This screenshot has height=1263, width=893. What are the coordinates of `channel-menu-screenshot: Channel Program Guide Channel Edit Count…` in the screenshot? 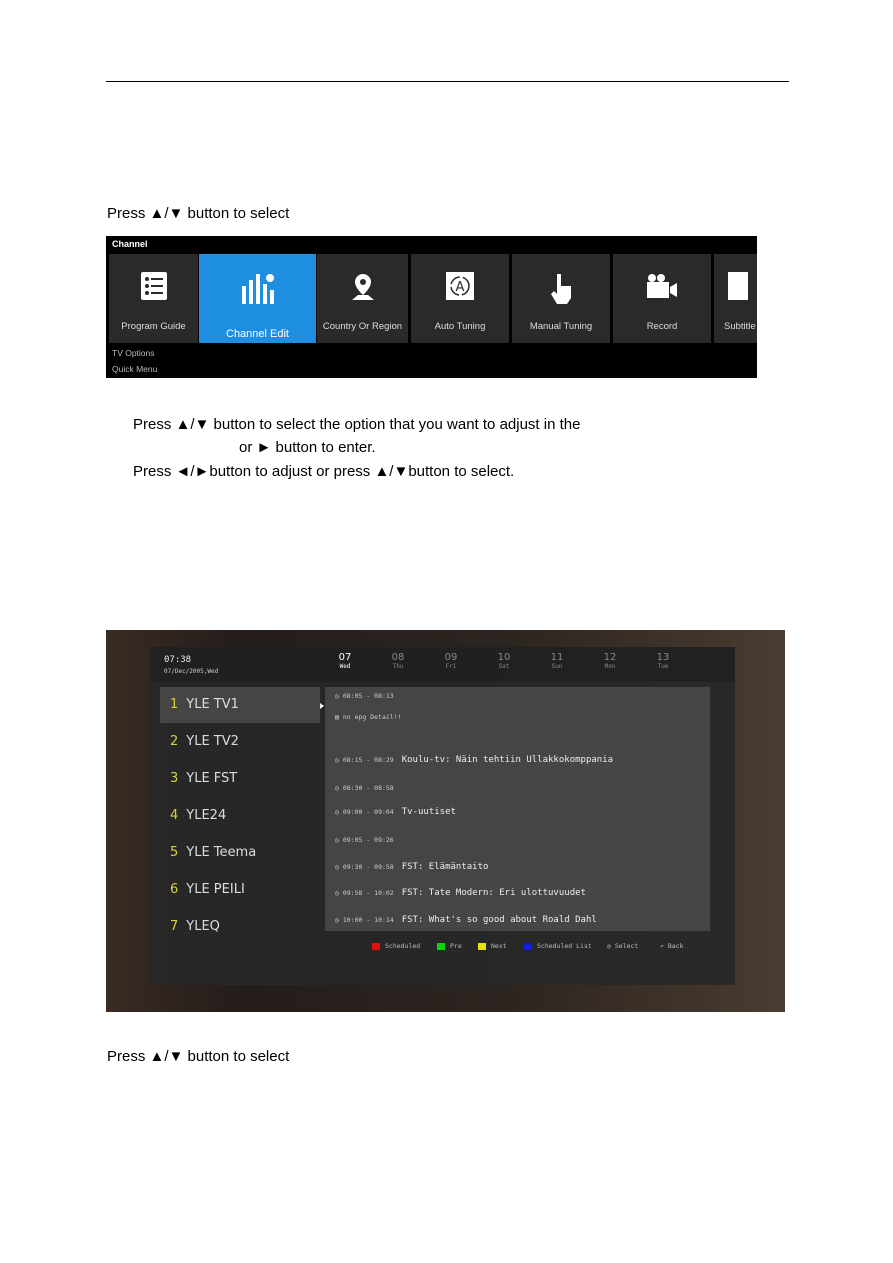 It's located at (431, 307).